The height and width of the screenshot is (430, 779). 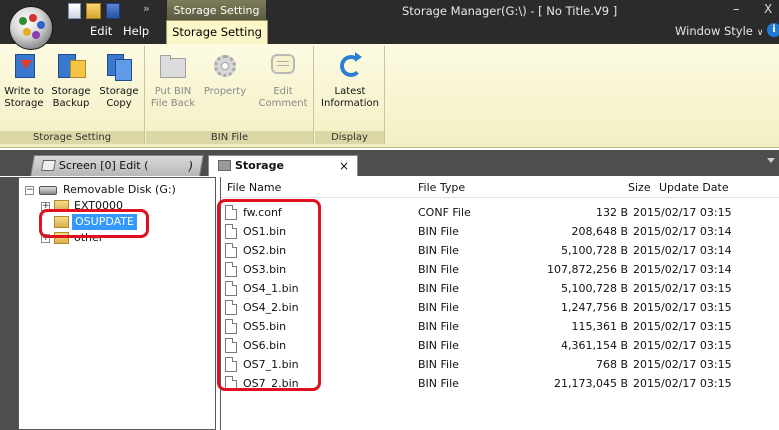 What do you see at coordinates (768, 9) in the screenshot?
I see `close-button: X` at bounding box center [768, 9].